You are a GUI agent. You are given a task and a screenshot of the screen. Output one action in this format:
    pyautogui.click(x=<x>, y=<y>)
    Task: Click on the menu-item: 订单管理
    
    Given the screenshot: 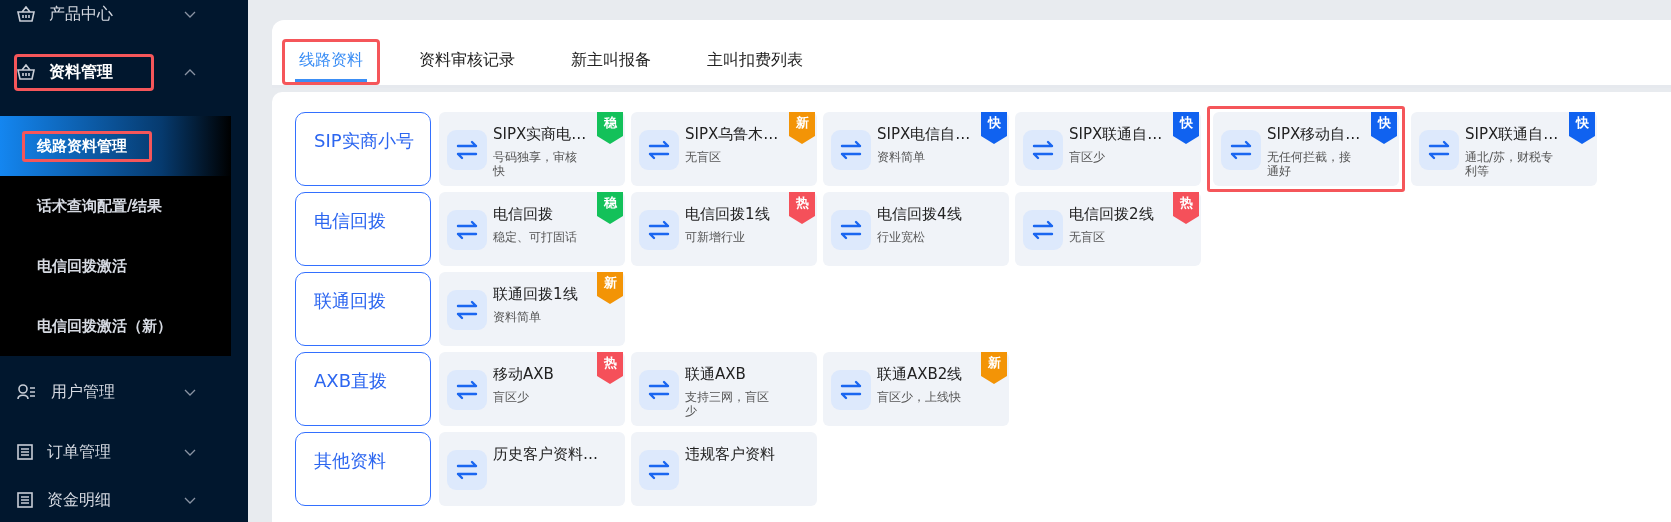 What is the action you would take?
    pyautogui.click(x=79, y=452)
    